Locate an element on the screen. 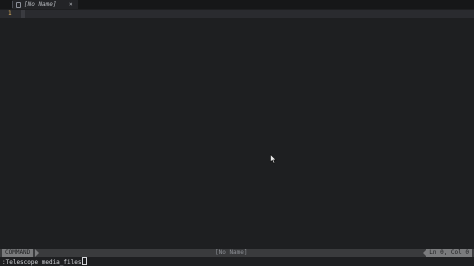 This screenshot has width=474, height=266. close-icon: × is located at coordinates (71, 4).